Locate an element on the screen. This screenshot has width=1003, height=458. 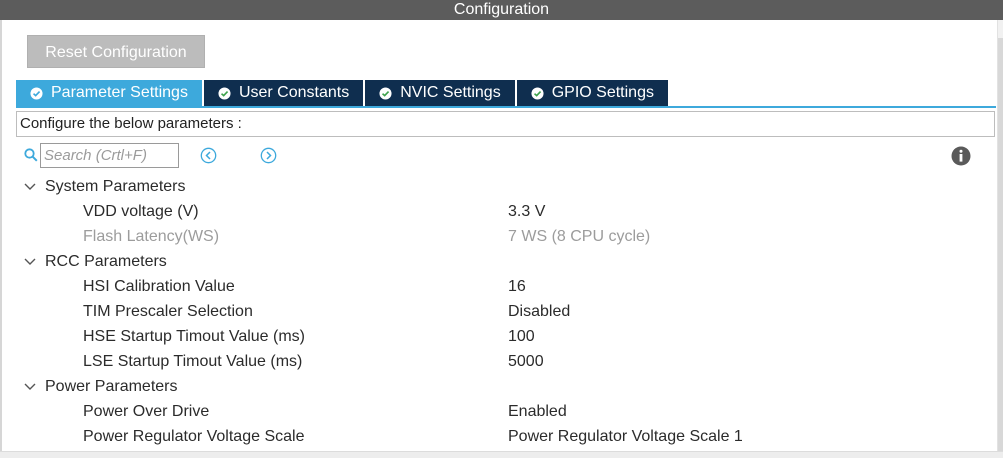
scrollbar-thumb is located at coordinates (1000, 248).